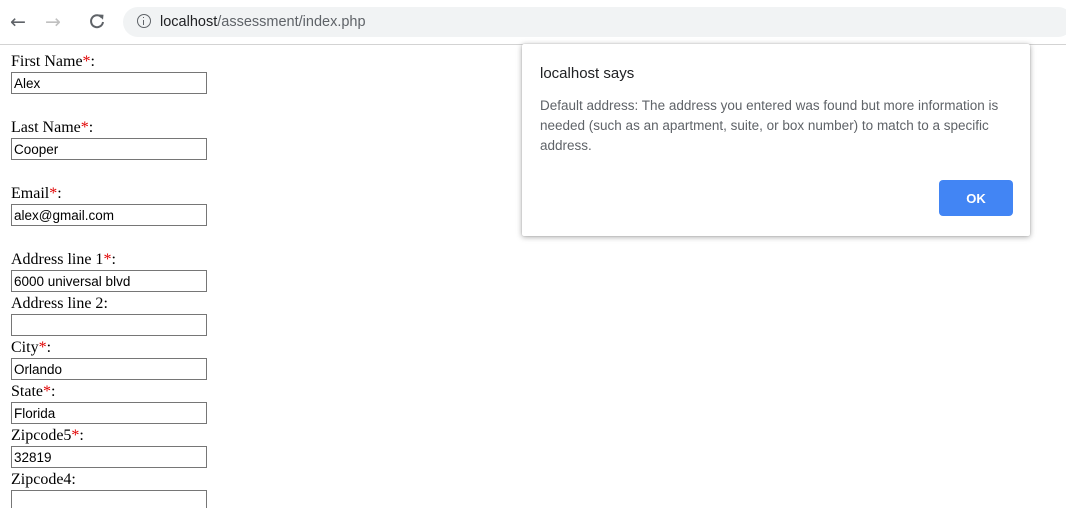 The height and width of the screenshot is (508, 1066). Describe the element at coordinates (976, 198) in the screenshot. I see `ok-button: OK` at that location.